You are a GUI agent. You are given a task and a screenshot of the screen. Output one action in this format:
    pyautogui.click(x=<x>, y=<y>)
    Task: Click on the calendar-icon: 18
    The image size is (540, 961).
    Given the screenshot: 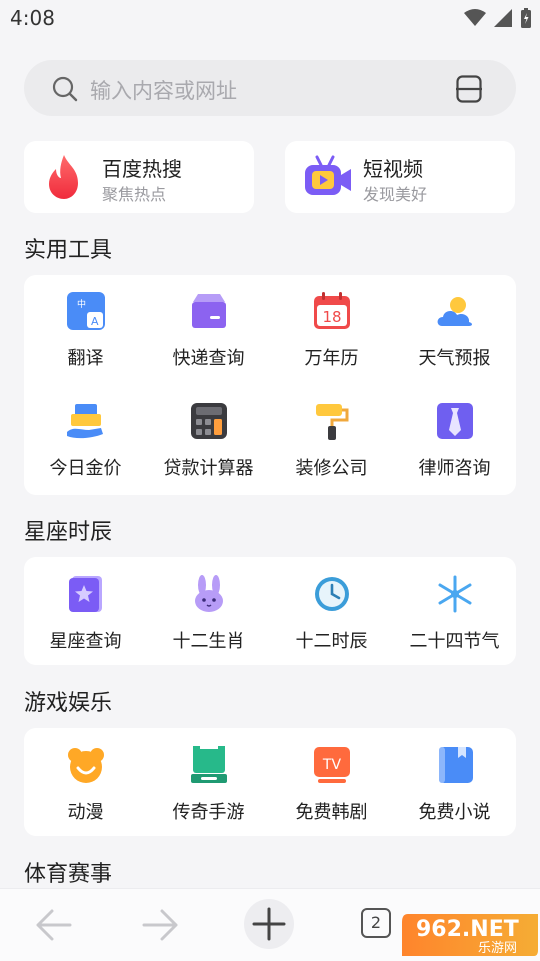 What is the action you would take?
    pyautogui.click(x=332, y=310)
    